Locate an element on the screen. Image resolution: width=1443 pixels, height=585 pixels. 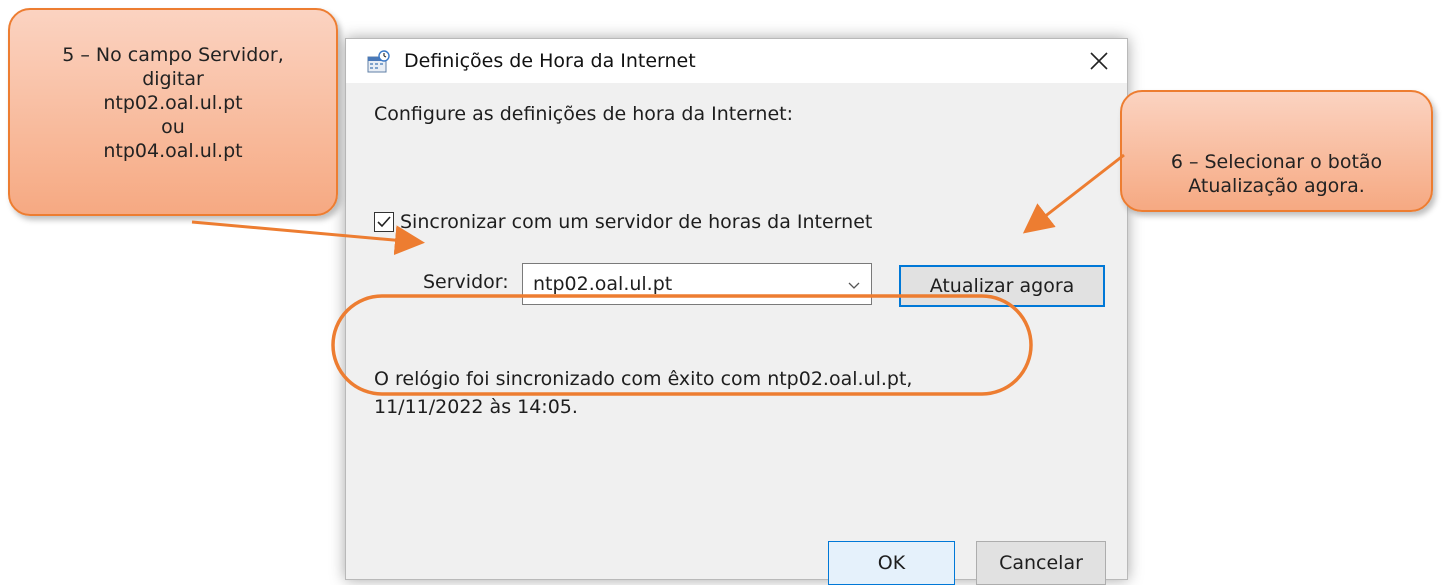
callout-5-line-4: ou is located at coordinates (173, 127).